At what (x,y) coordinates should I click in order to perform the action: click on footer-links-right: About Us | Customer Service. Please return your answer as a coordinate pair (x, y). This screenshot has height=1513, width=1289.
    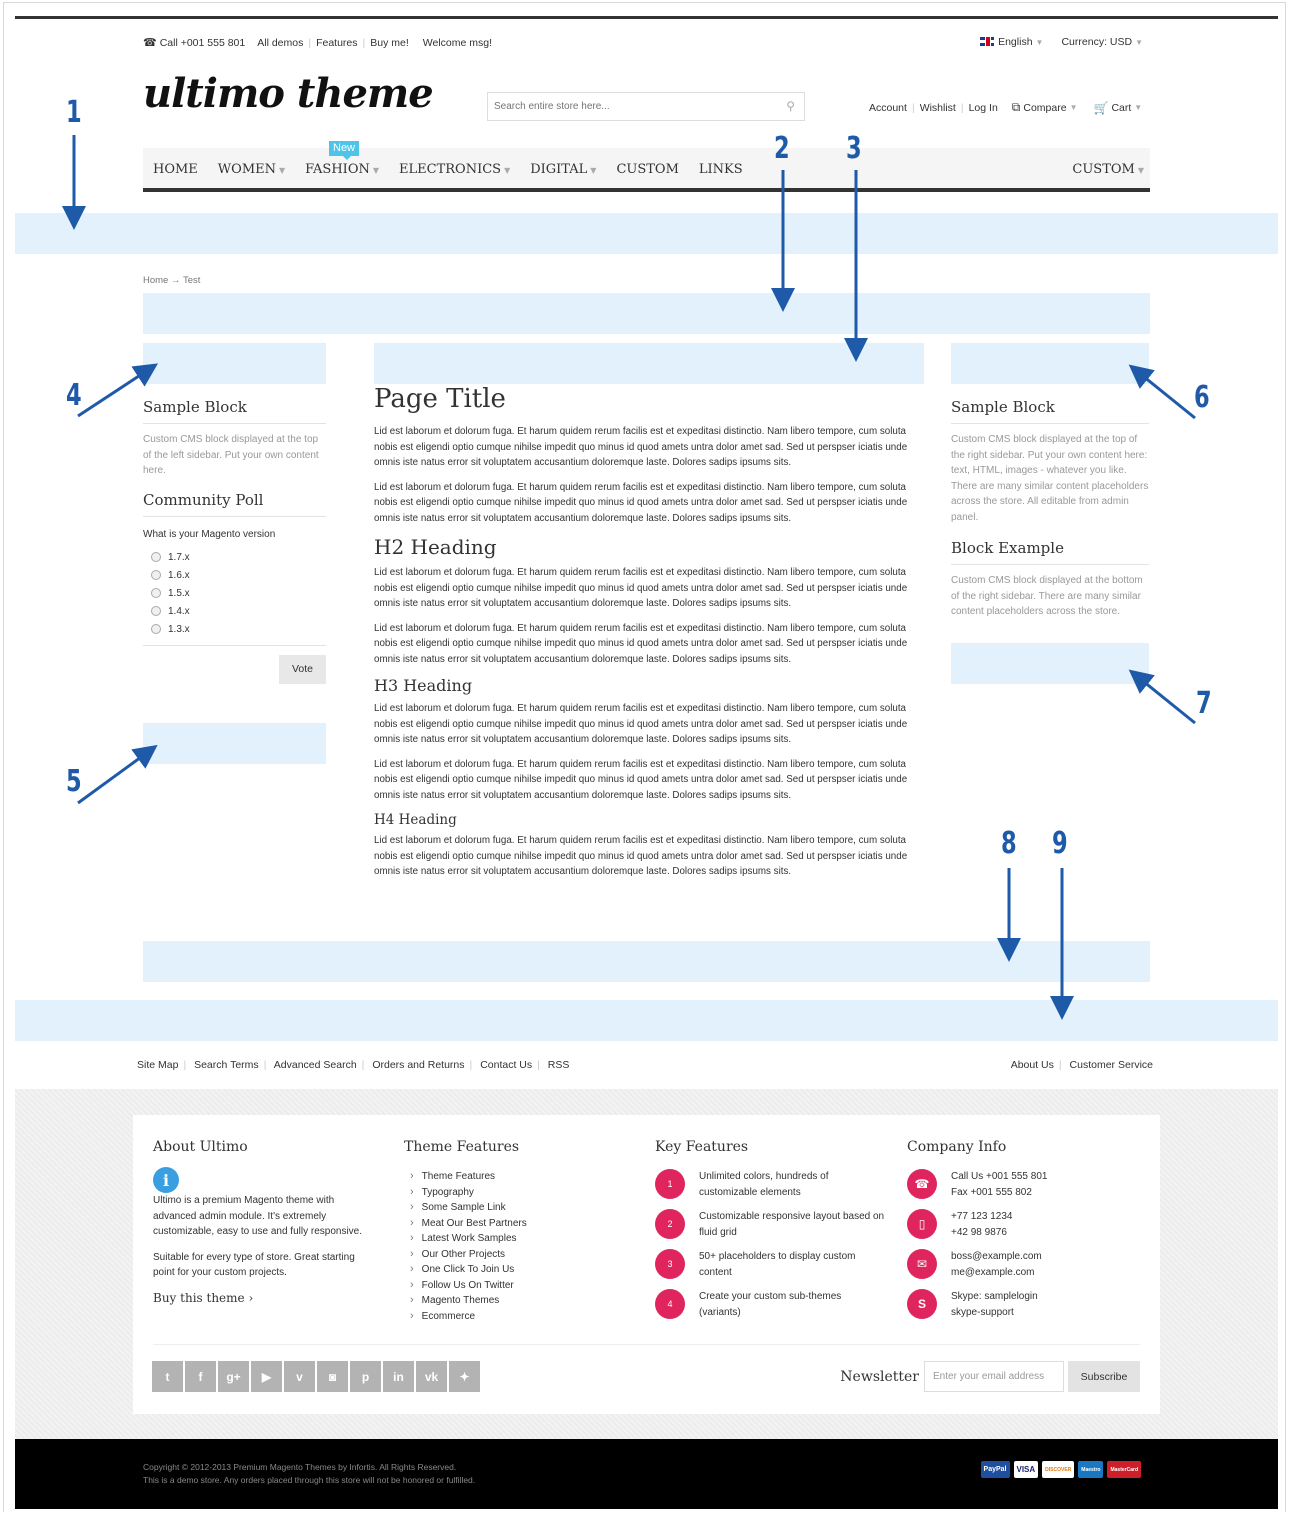
    Looking at the image, I should click on (1081, 1065).